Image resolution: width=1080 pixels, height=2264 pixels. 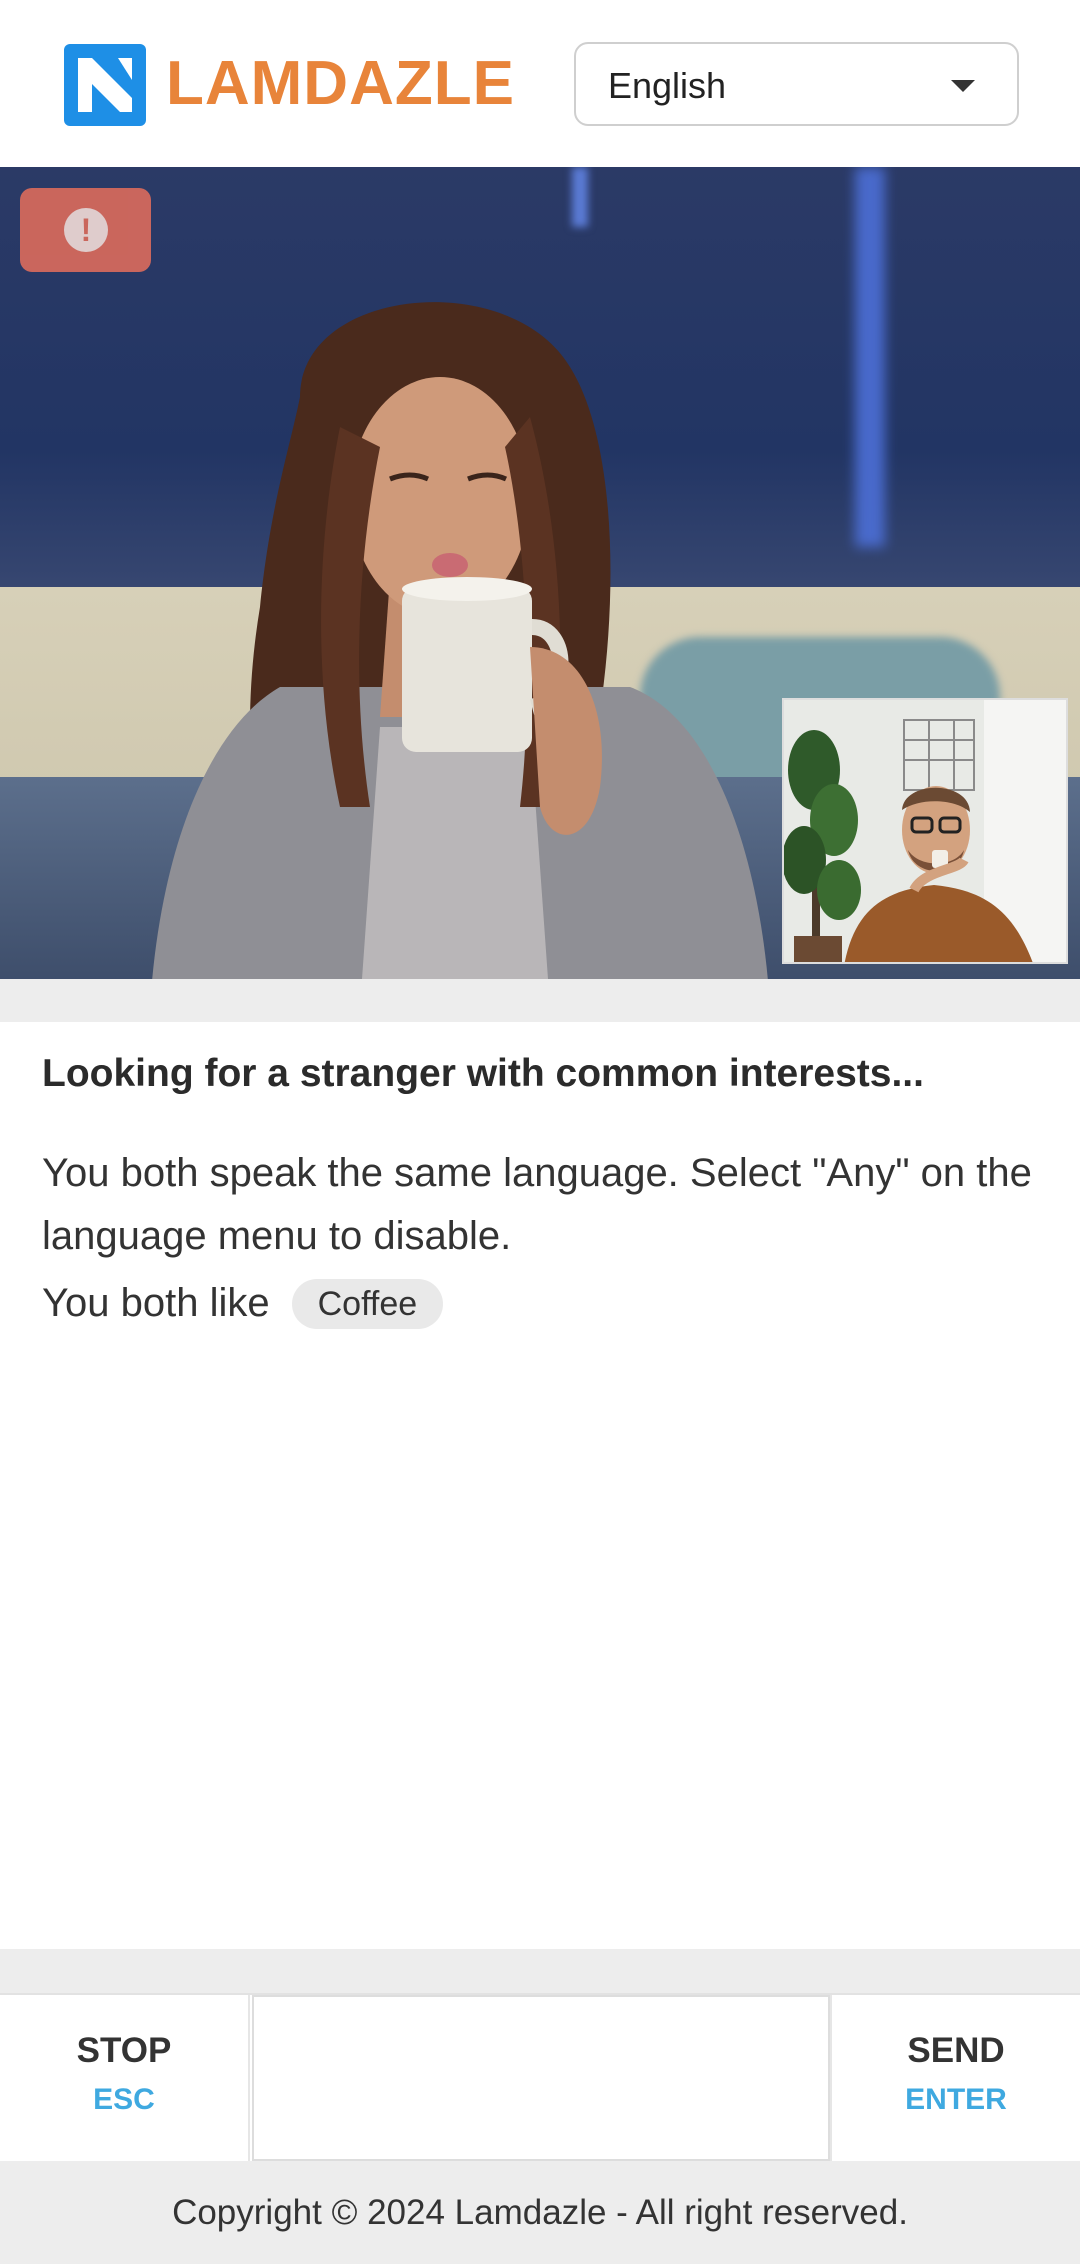 I want to click on message-input, so click(x=541, y=2078).